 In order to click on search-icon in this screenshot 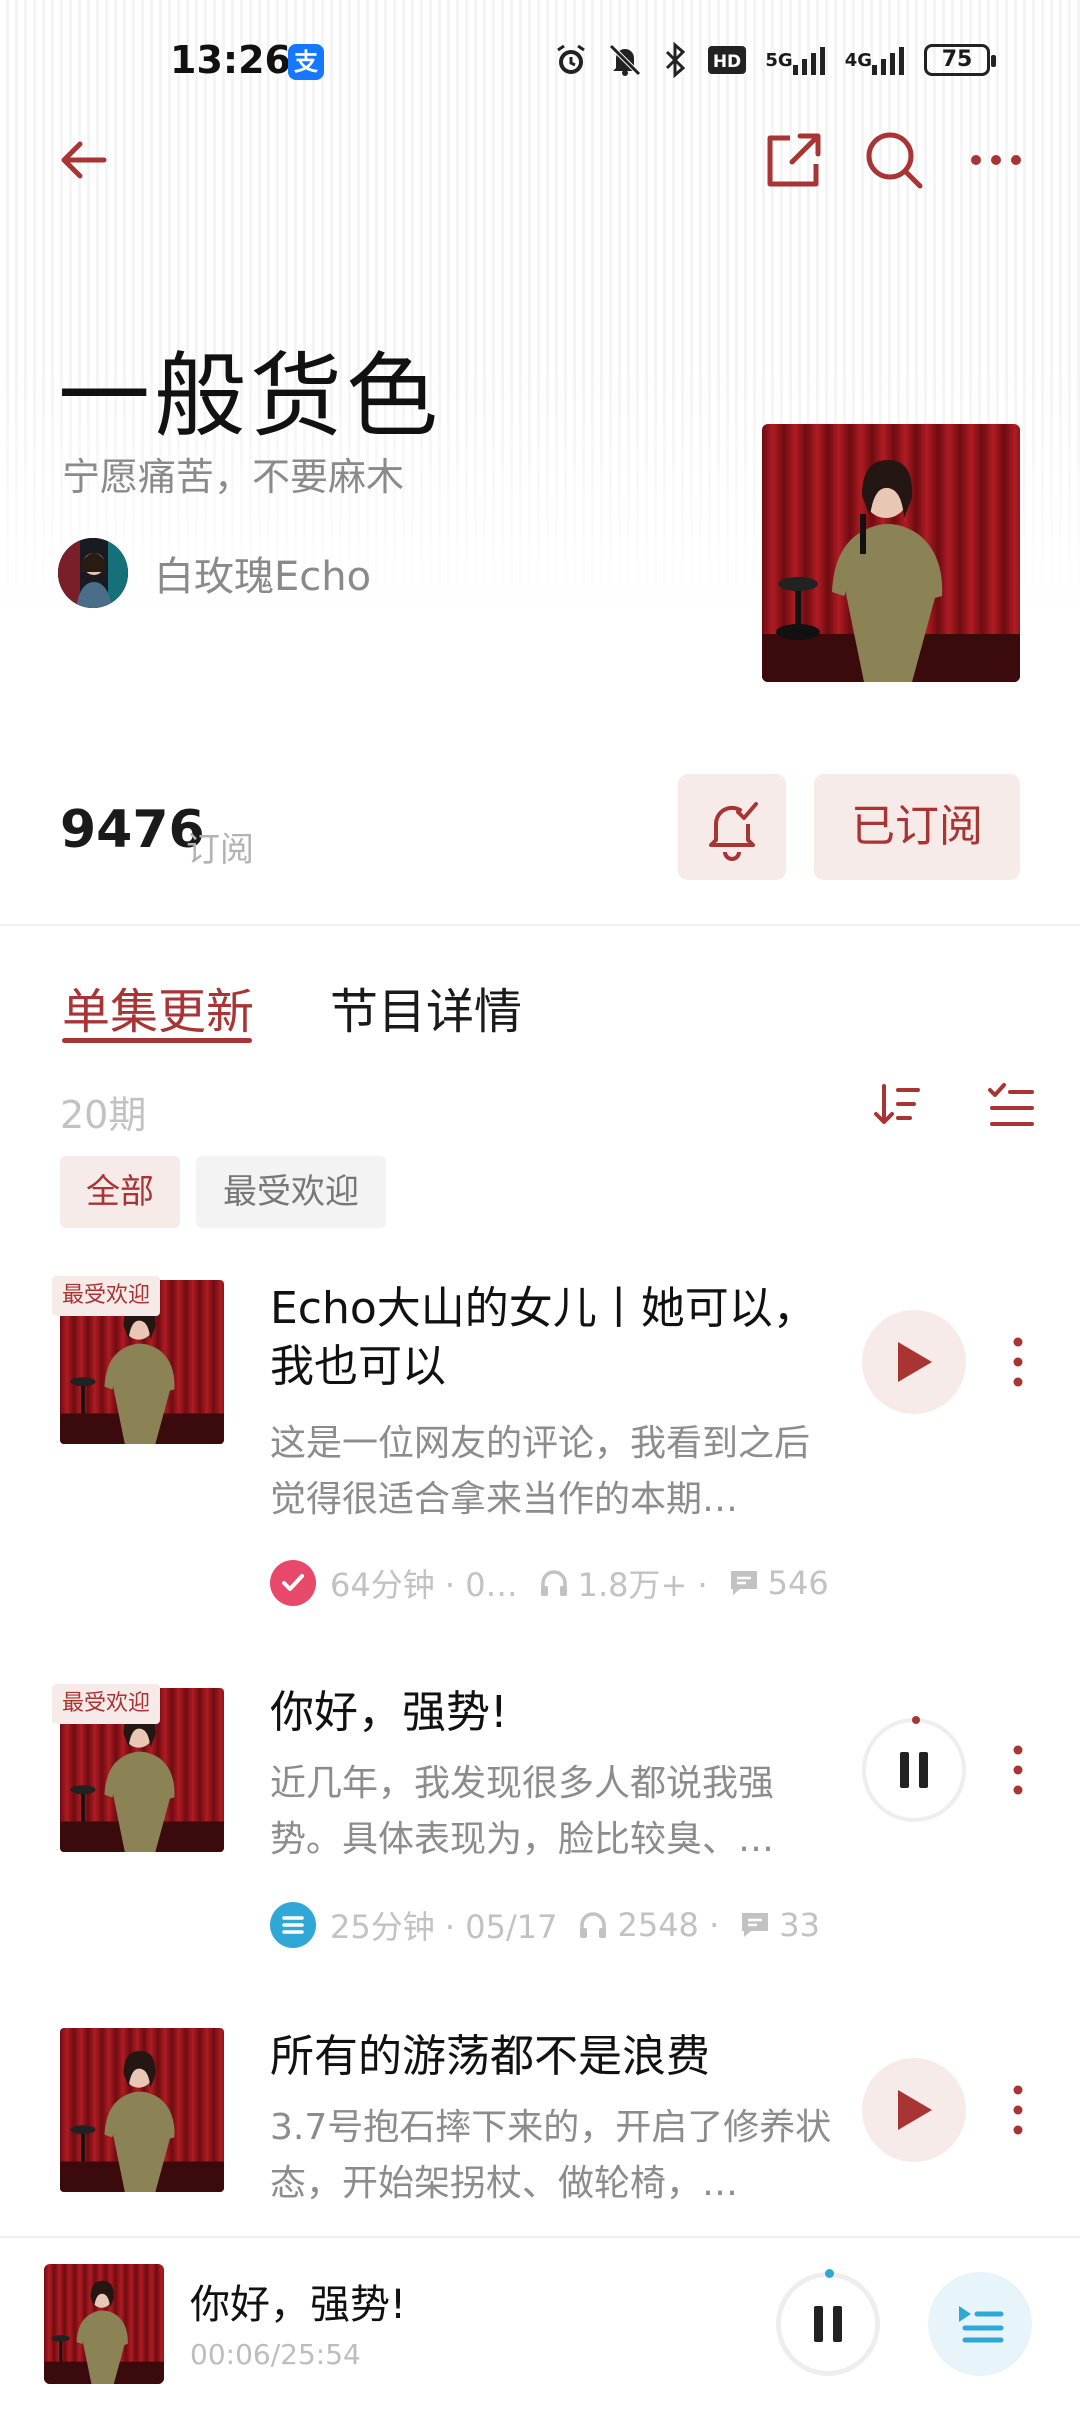, I will do `click(894, 160)`.